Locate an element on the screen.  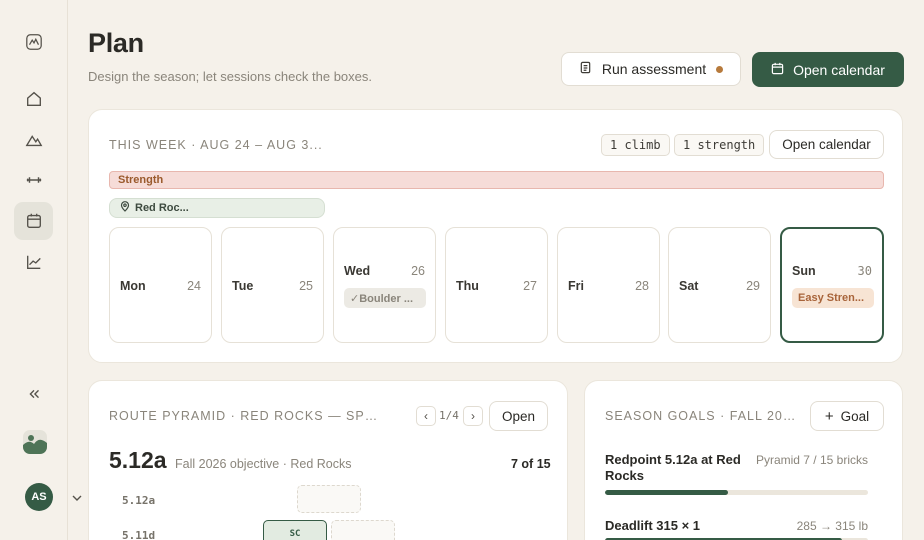
goal-title: Redpoint 5.12a at Red Rocks is located at coordinates (680, 468).